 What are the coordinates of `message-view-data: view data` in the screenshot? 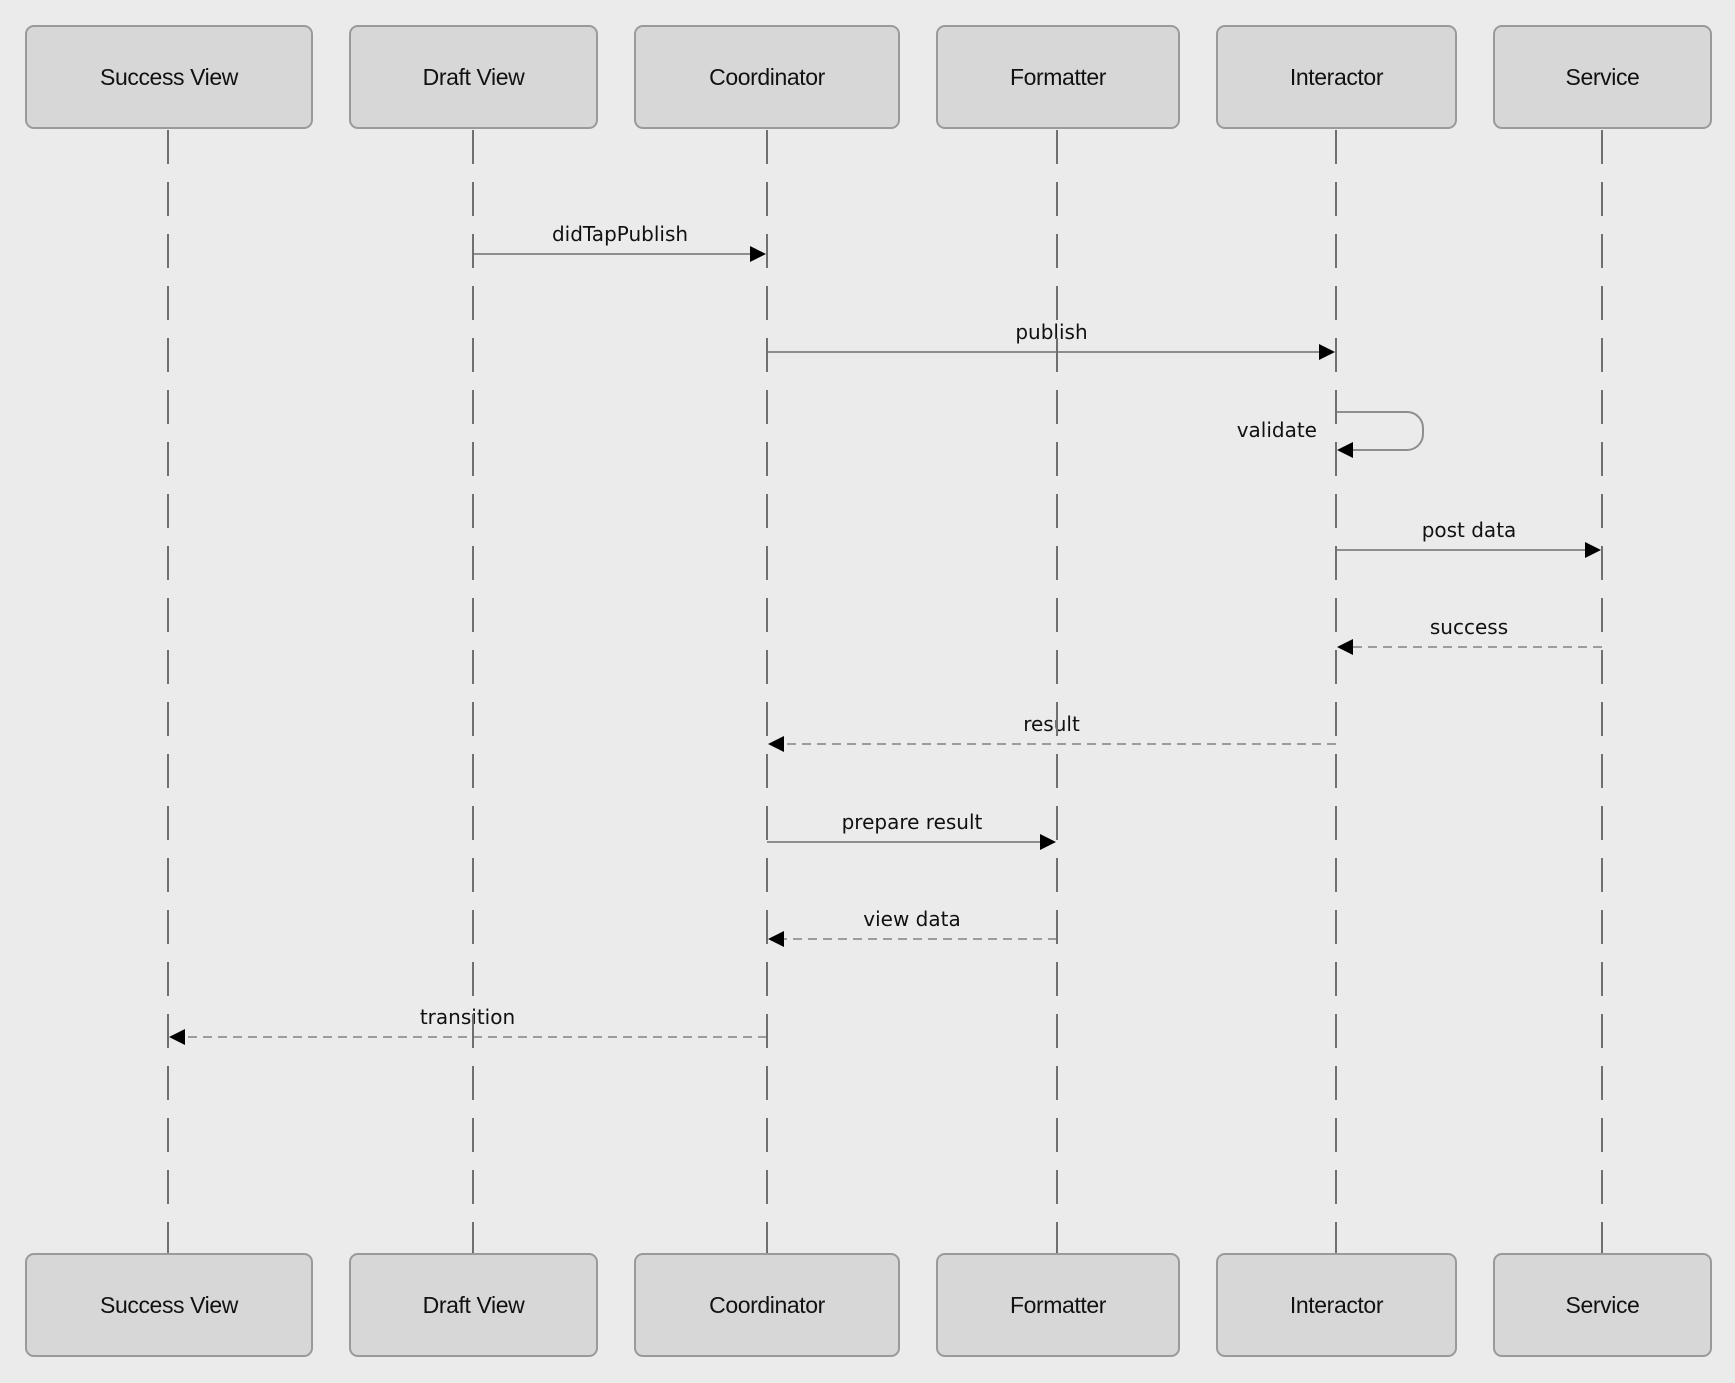 It's located at (912, 927).